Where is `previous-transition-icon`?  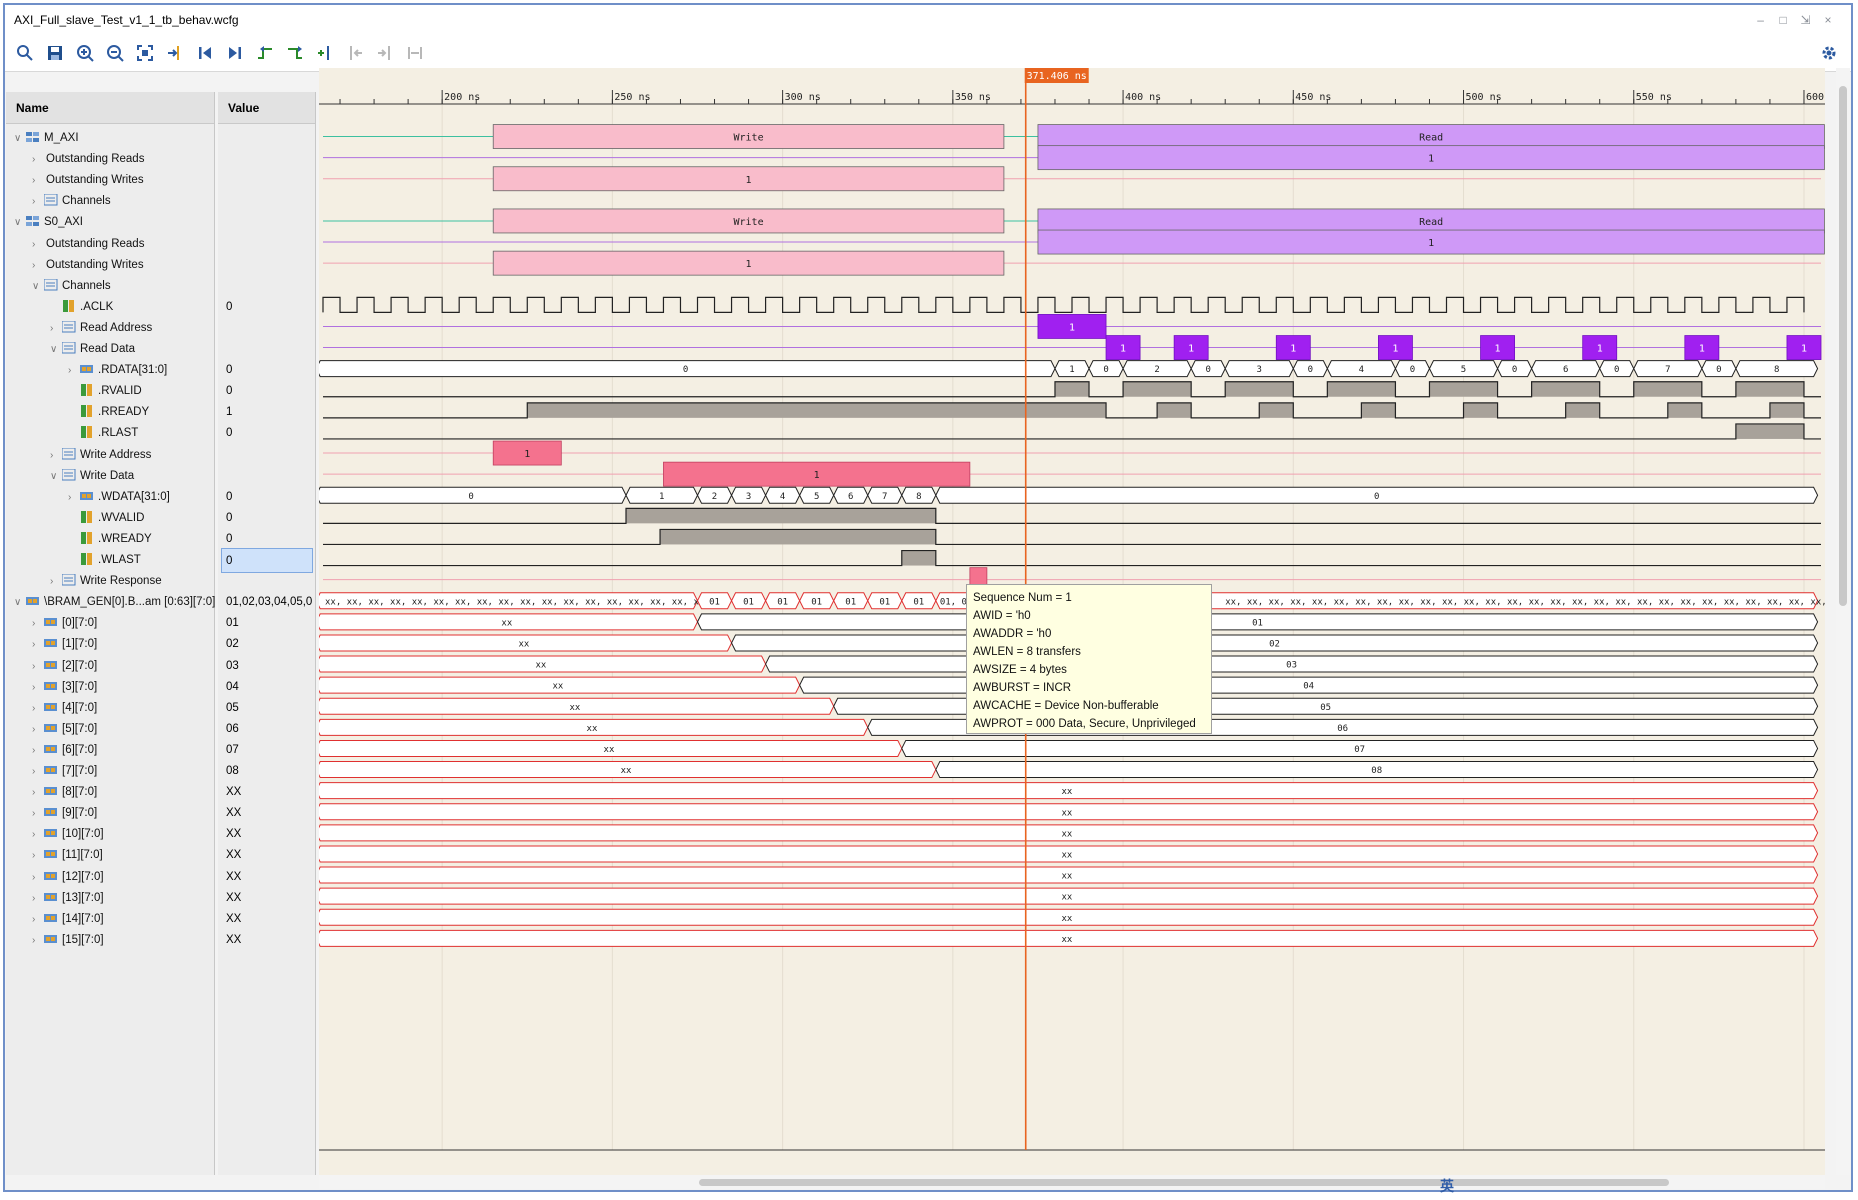 previous-transition-icon is located at coordinates (265, 53).